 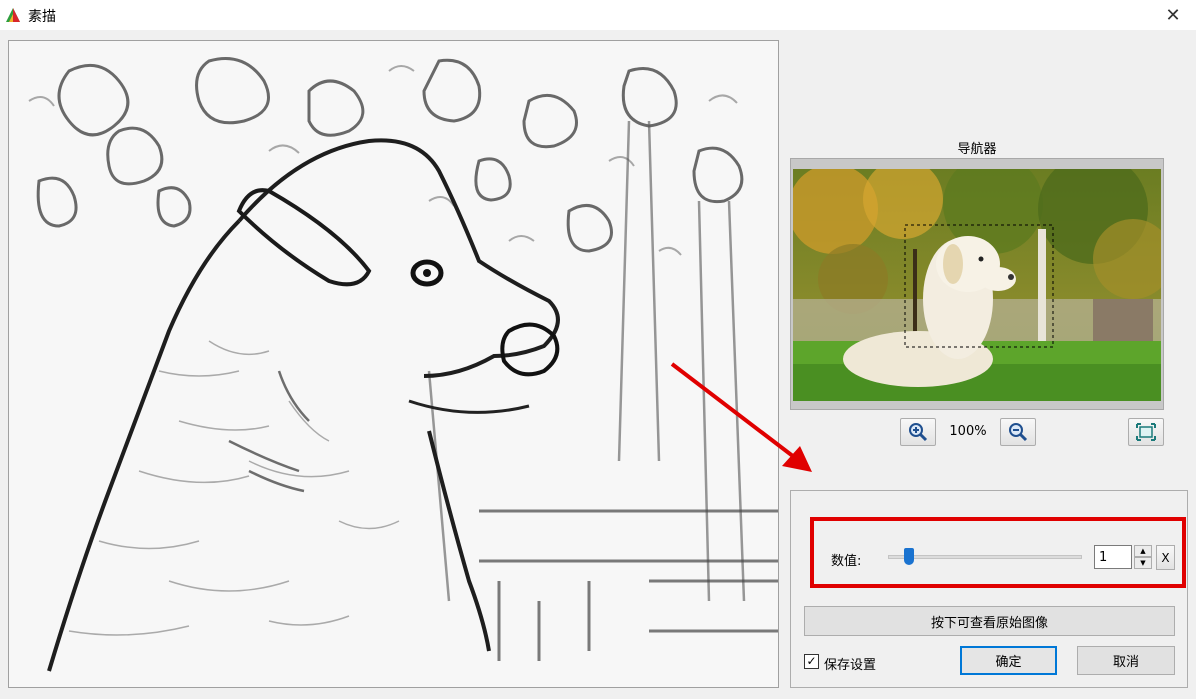 What do you see at coordinates (1113, 557) in the screenshot?
I see `value-input` at bounding box center [1113, 557].